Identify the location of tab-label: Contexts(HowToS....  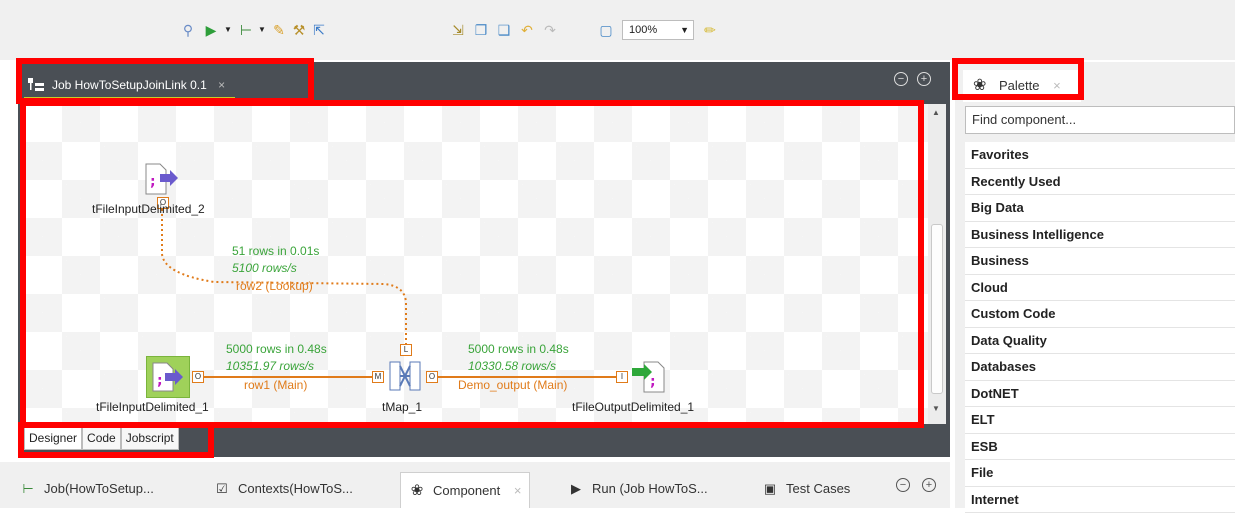
(295, 488).